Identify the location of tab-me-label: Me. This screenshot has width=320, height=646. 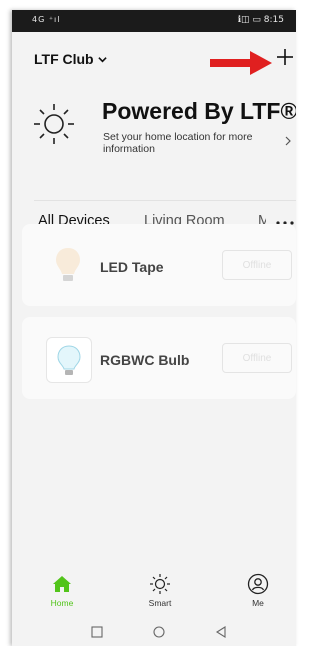
(258, 603).